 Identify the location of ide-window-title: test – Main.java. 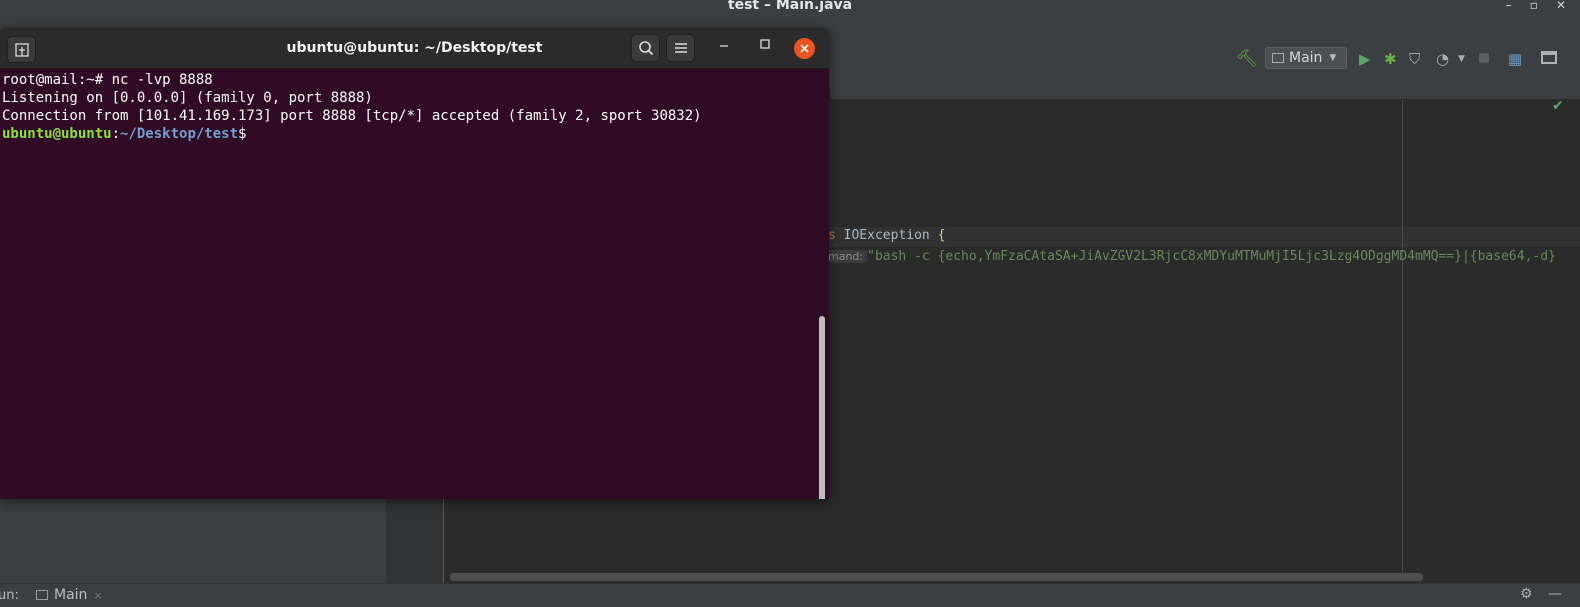
(790, 6).